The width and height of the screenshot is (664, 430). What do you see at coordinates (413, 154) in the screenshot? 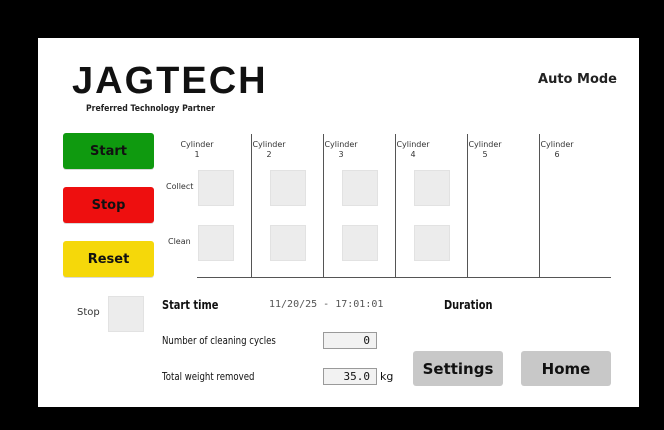
I see `cylinder-number: 4` at bounding box center [413, 154].